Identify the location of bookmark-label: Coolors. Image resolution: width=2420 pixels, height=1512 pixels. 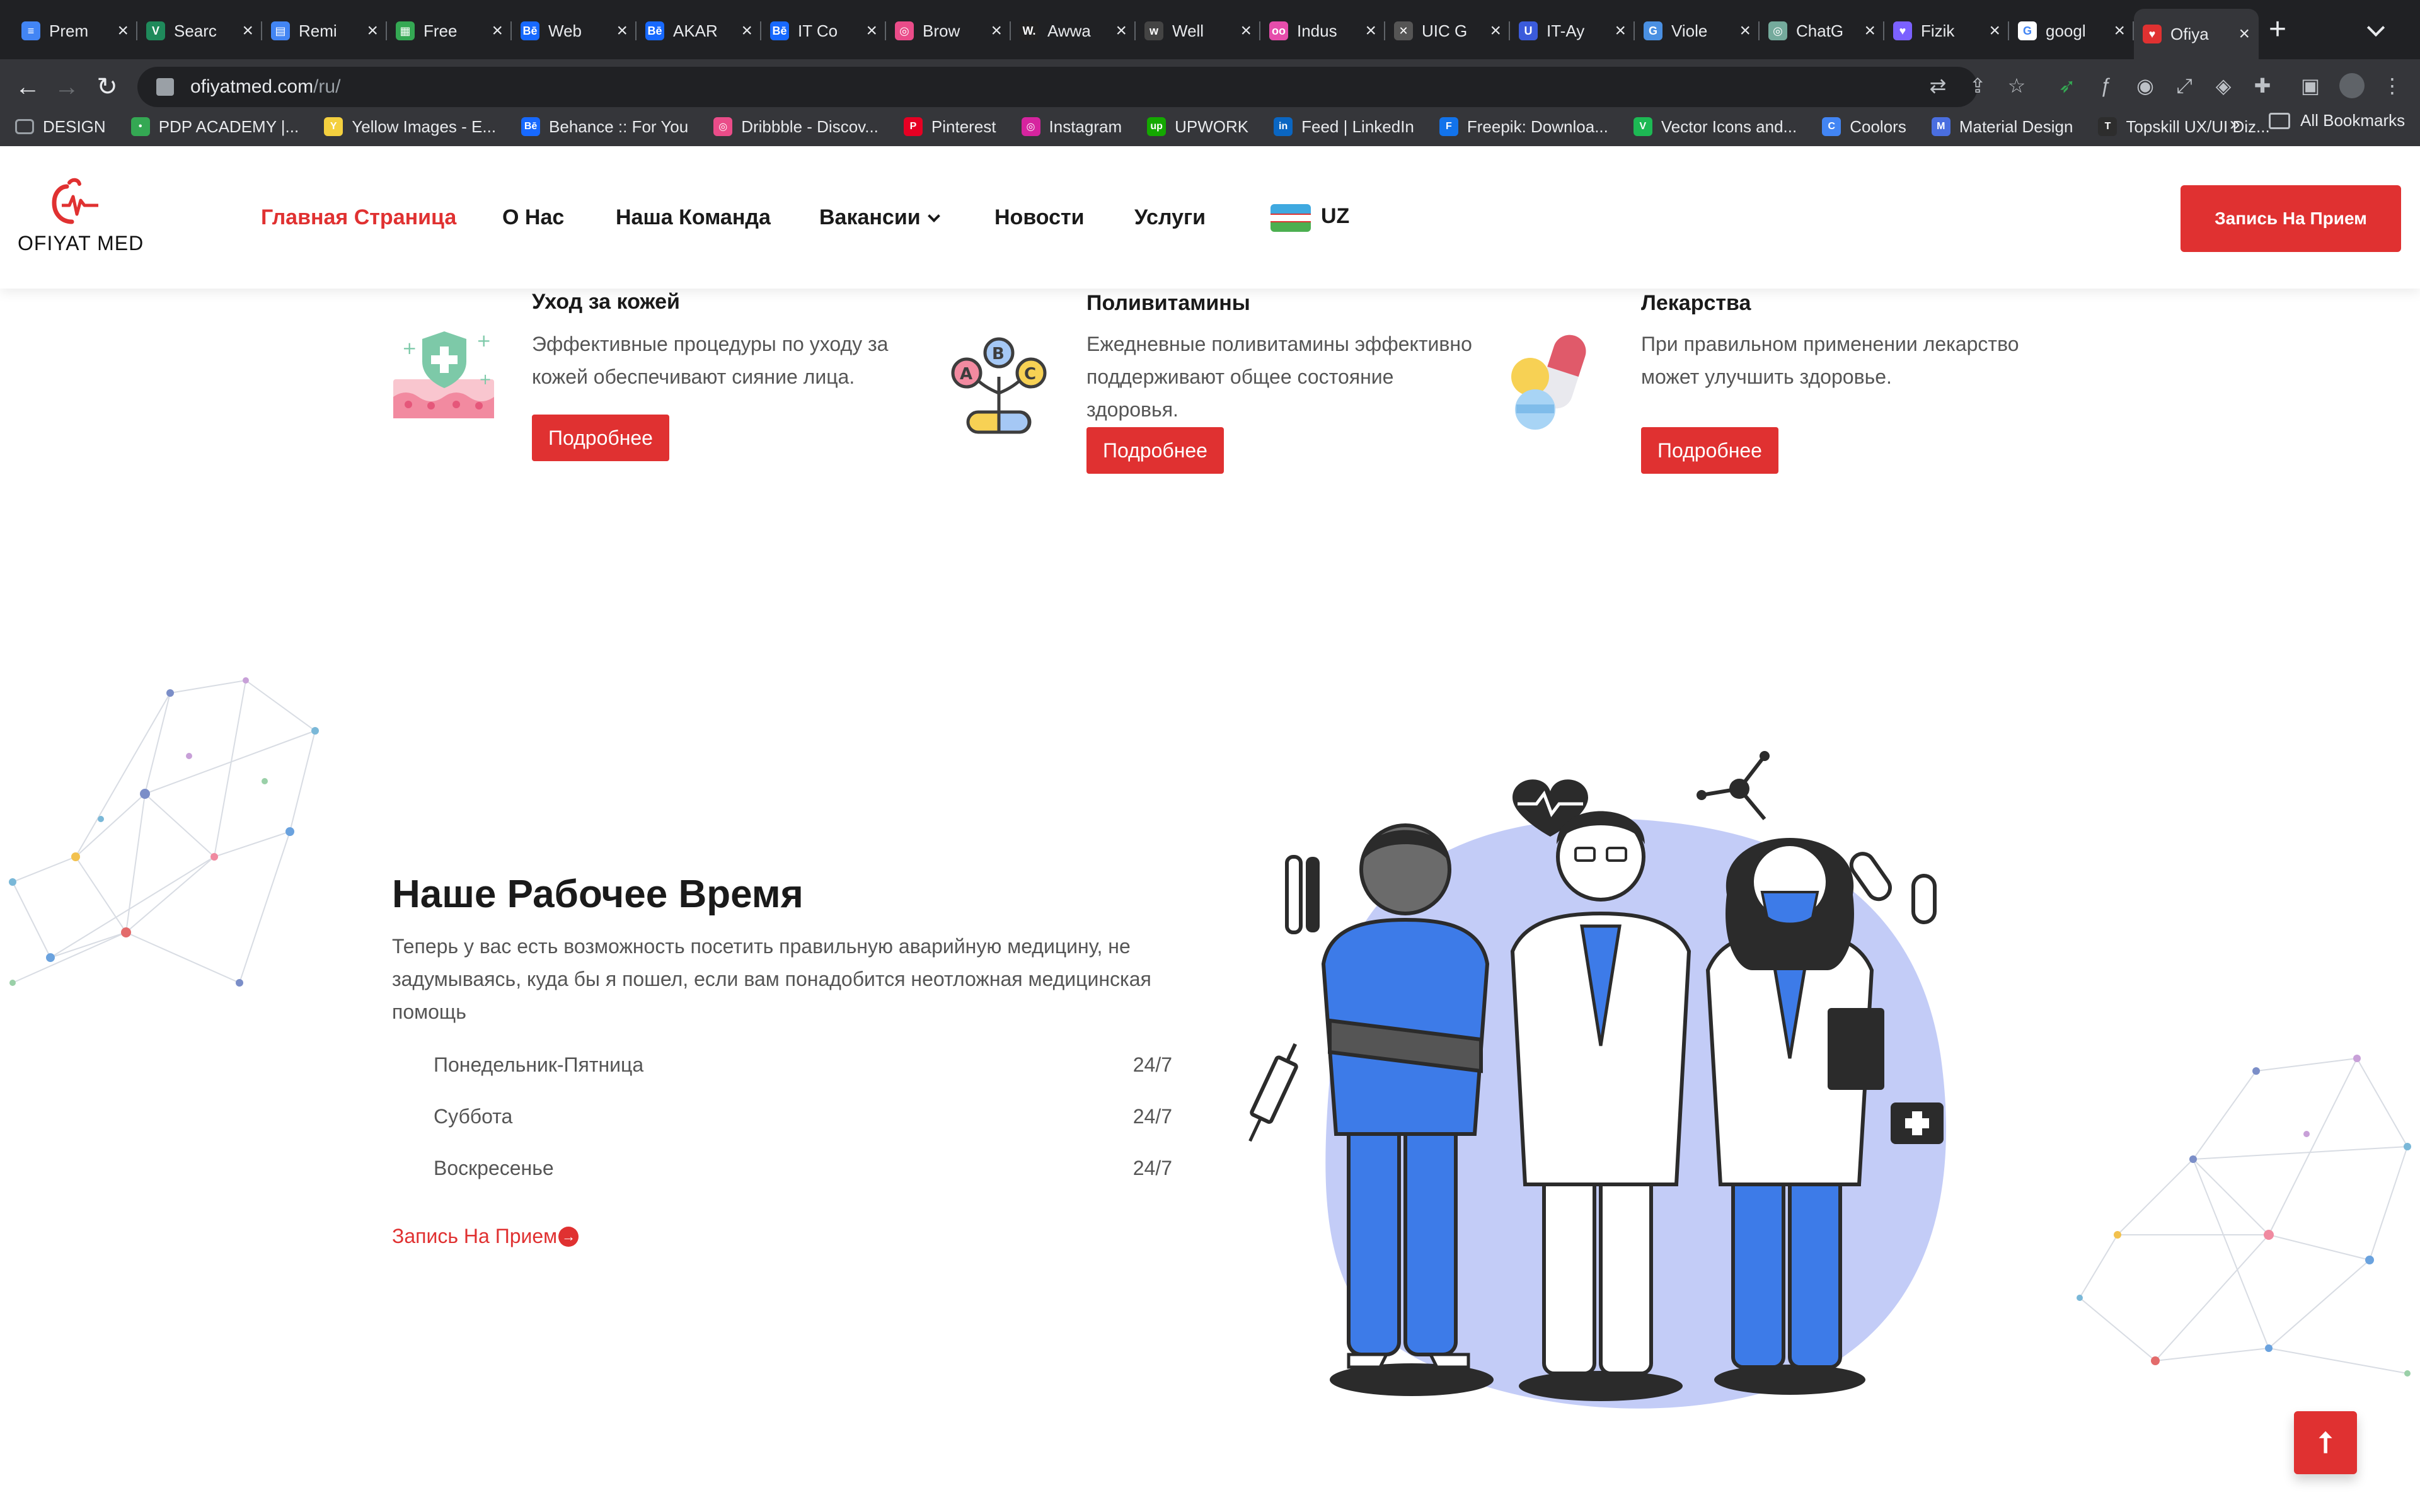
(1878, 126).